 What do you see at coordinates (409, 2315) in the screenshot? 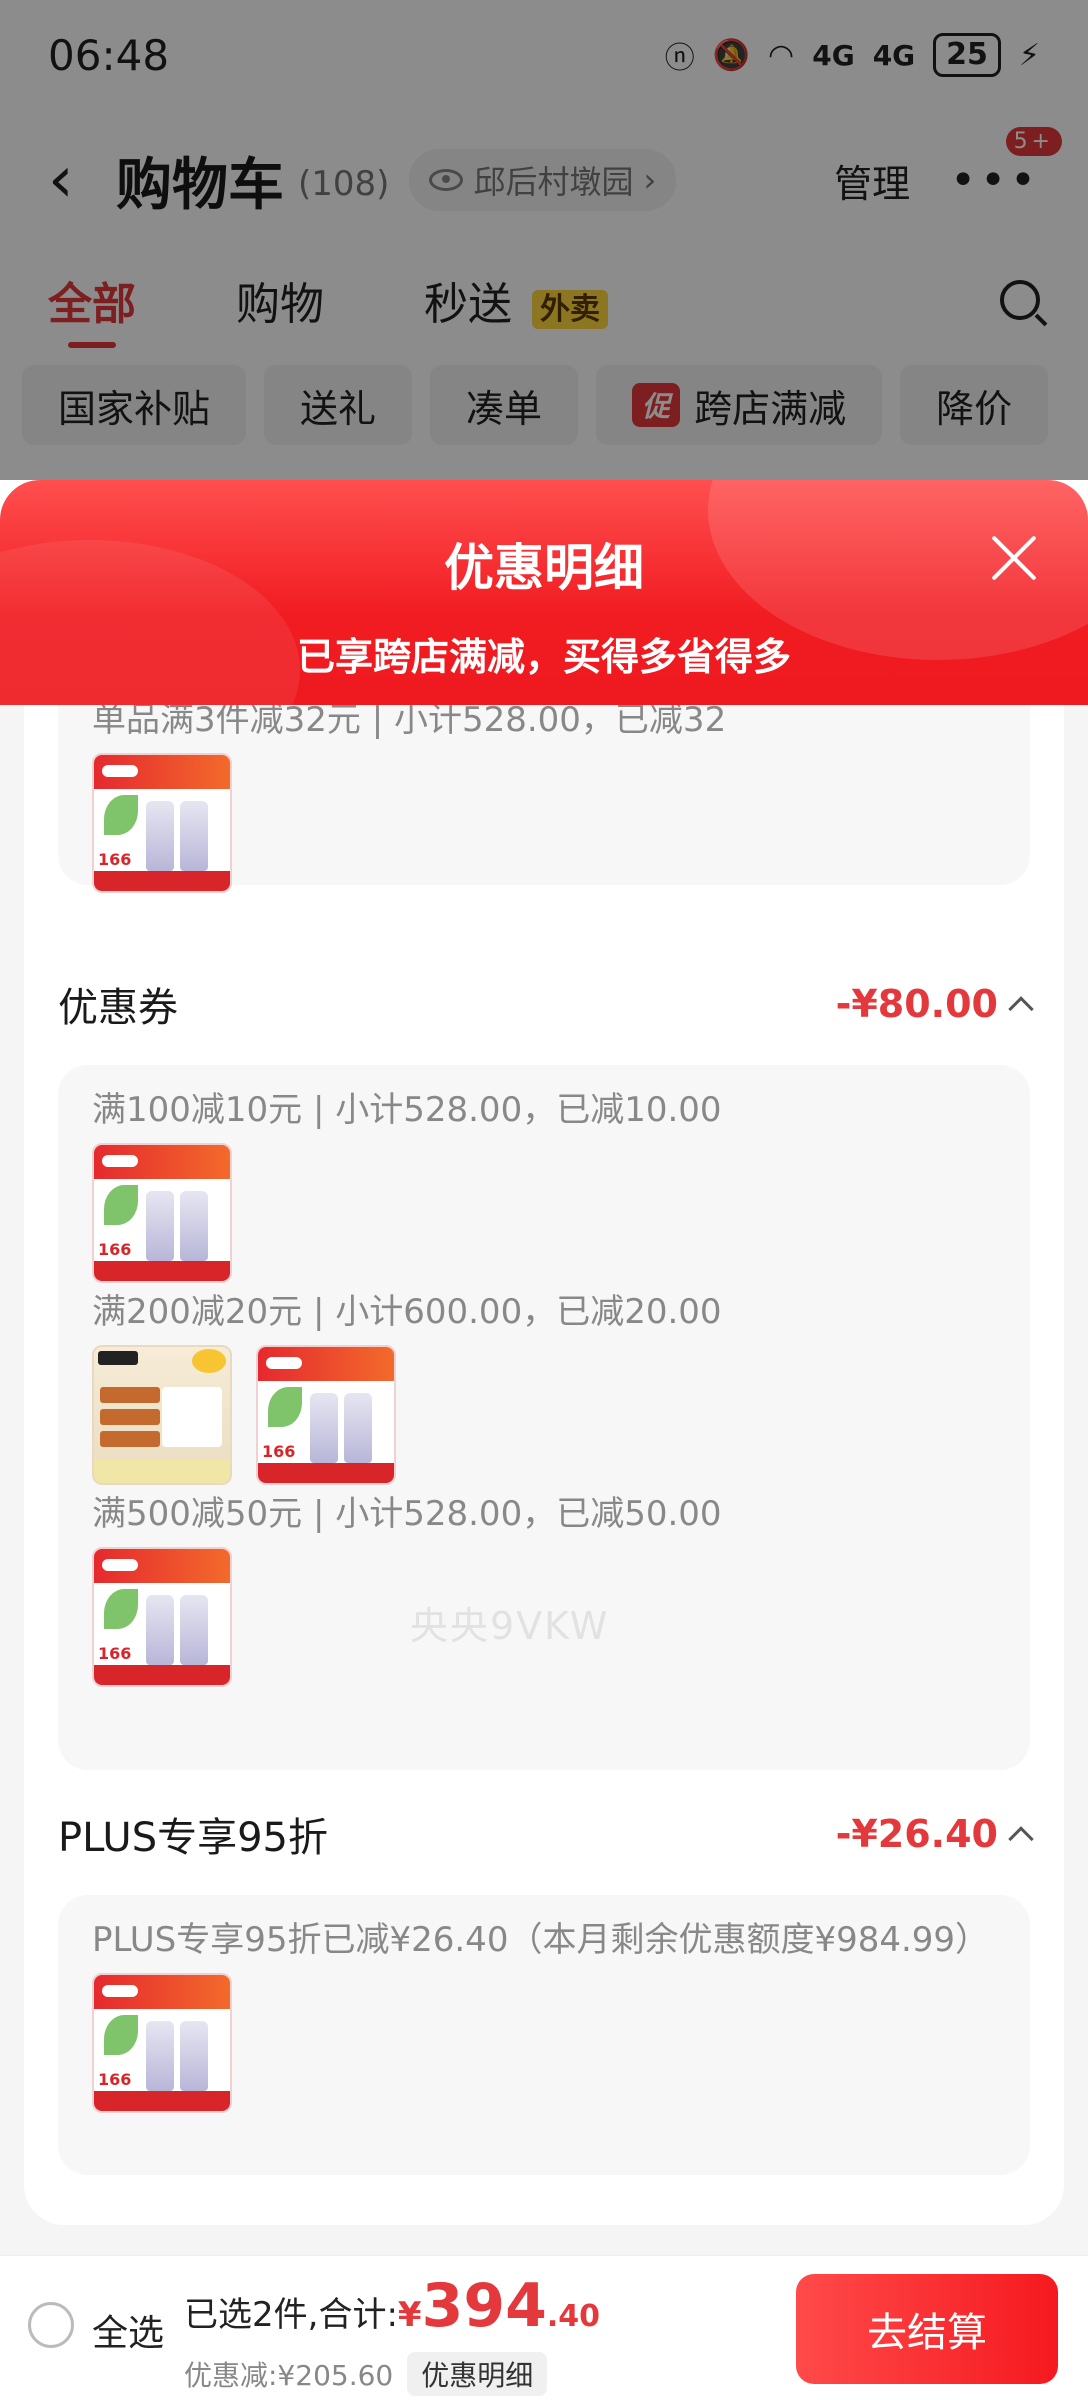
I see `currency-symbol: ¥` at bounding box center [409, 2315].